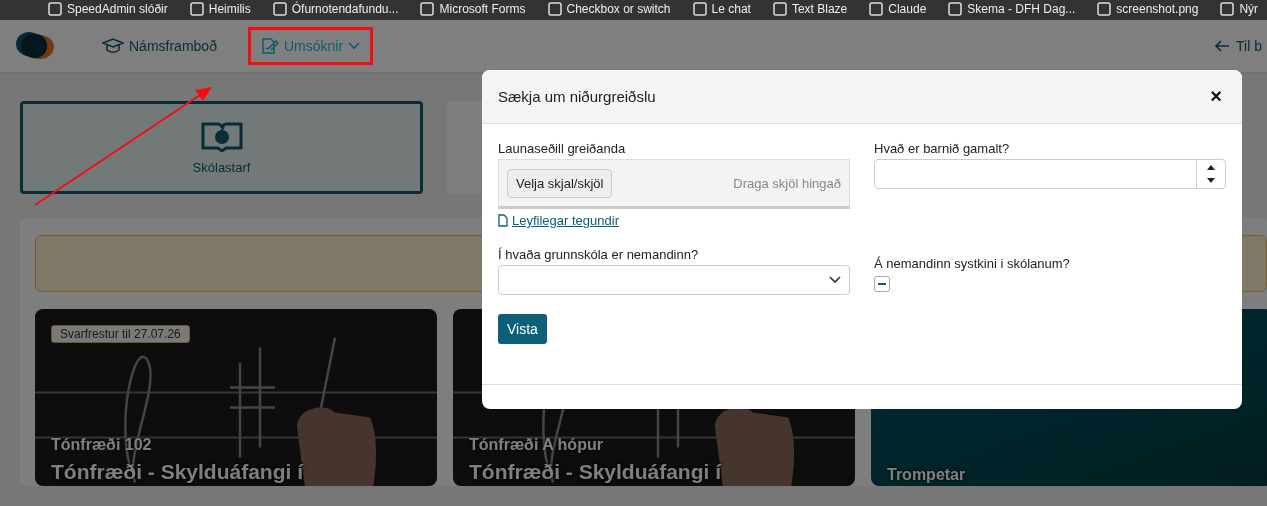  Describe the element at coordinates (898, 9) in the screenshot. I see `bookmark: Claude` at that location.